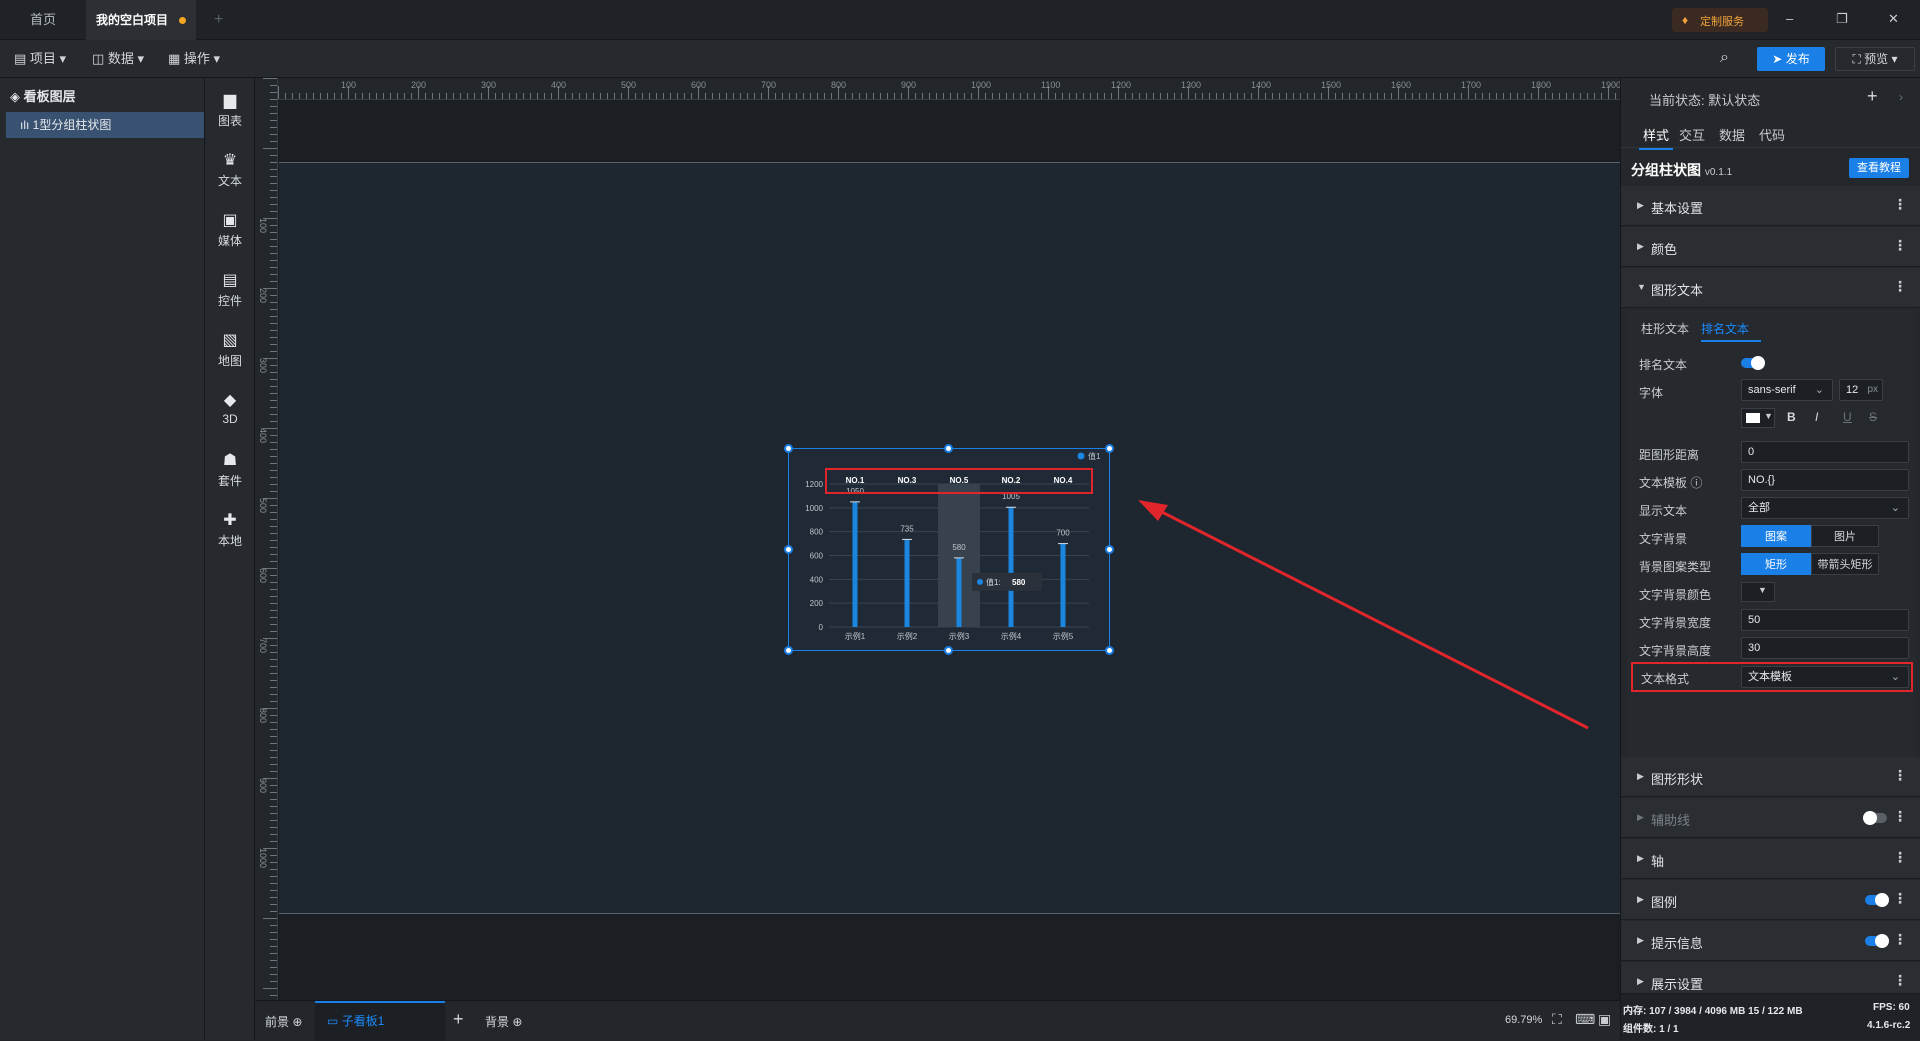 The image size is (1920, 1041). Describe the element at coordinates (380, 1021) in the screenshot. I see `tab-subboard: ▭ 子看板1` at that location.